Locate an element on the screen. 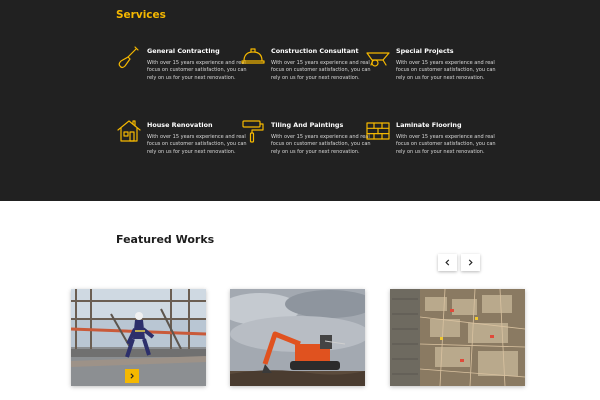 Image resolution: width=600 pixels, height=400 pixels. service-title: General Contracting is located at coordinates (183, 51).